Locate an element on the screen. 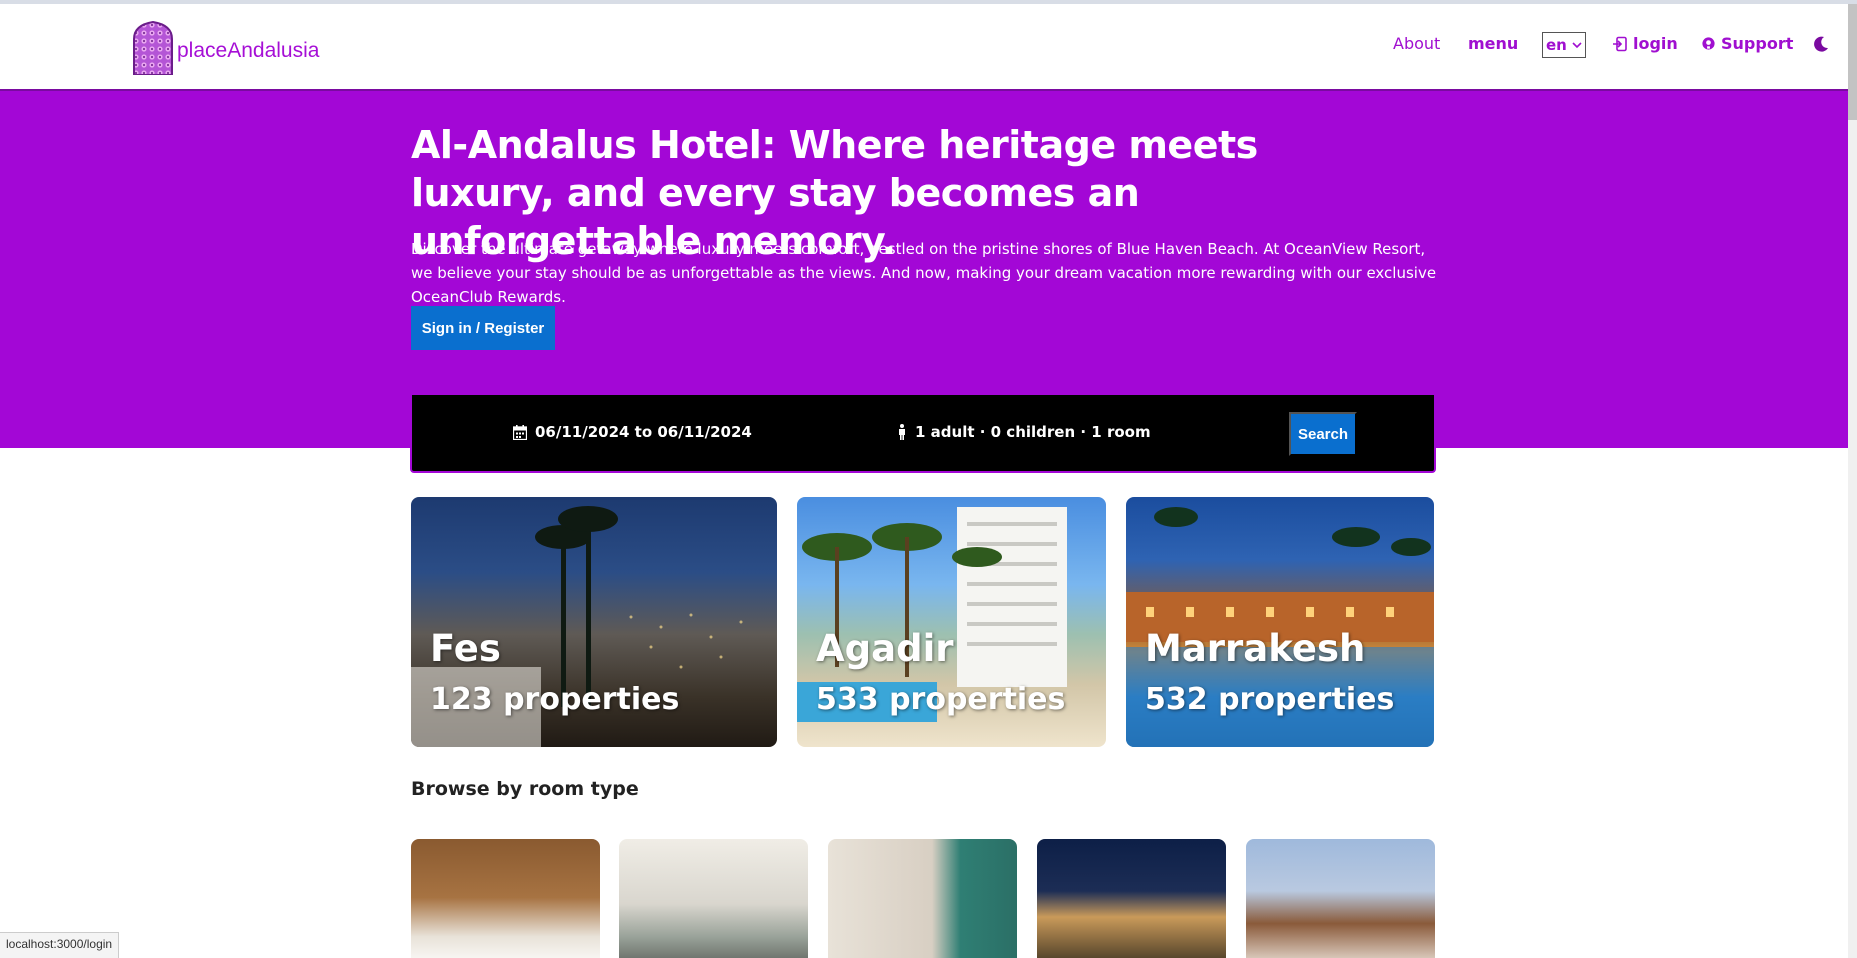 This screenshot has width=1857, height=958. main-nav: About menu en login Support is located at coordinates (924, 45).